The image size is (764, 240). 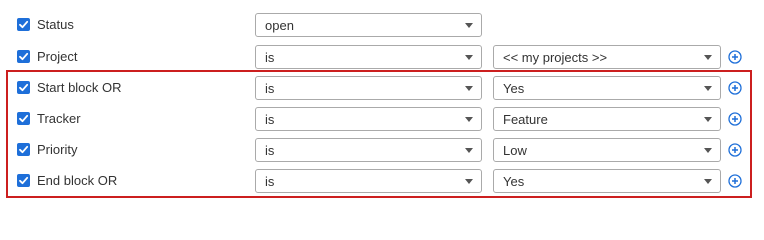 I want to click on filter-label: Project, so click(x=57, y=56).